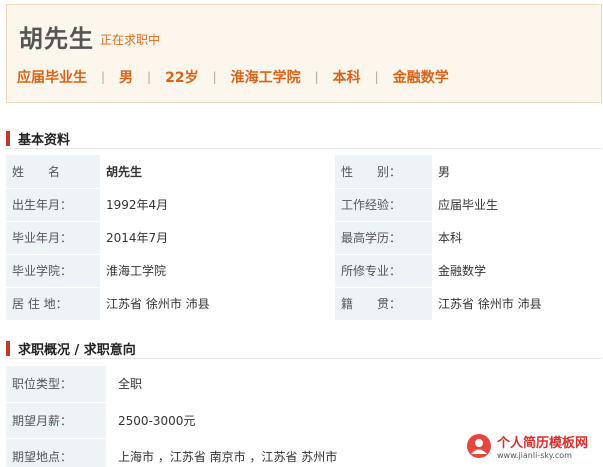 This screenshot has height=467, width=603. What do you see at coordinates (383, 271) in the screenshot?
I see `field-label: 所修专业：` at bounding box center [383, 271].